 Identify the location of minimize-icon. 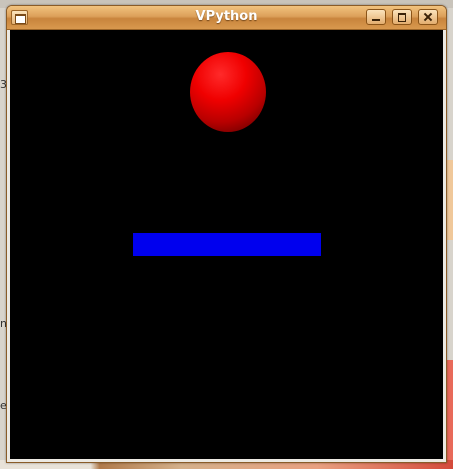
(376, 17).